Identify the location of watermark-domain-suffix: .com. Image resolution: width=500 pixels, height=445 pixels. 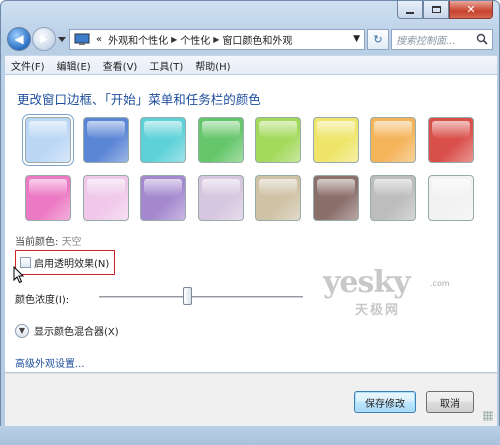
(440, 283).